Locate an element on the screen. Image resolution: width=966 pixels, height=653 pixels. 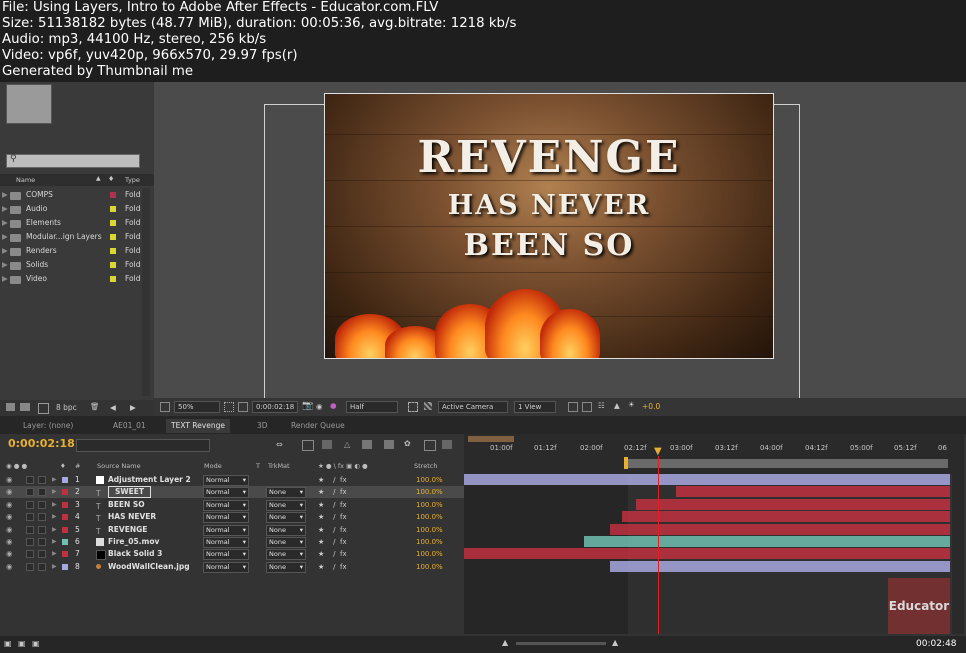
layer-row: ◉ ▶ 5 T REVENGE Normal ▾ None ▾ ★ / fx 100.0% is located at coordinates (232, 530).